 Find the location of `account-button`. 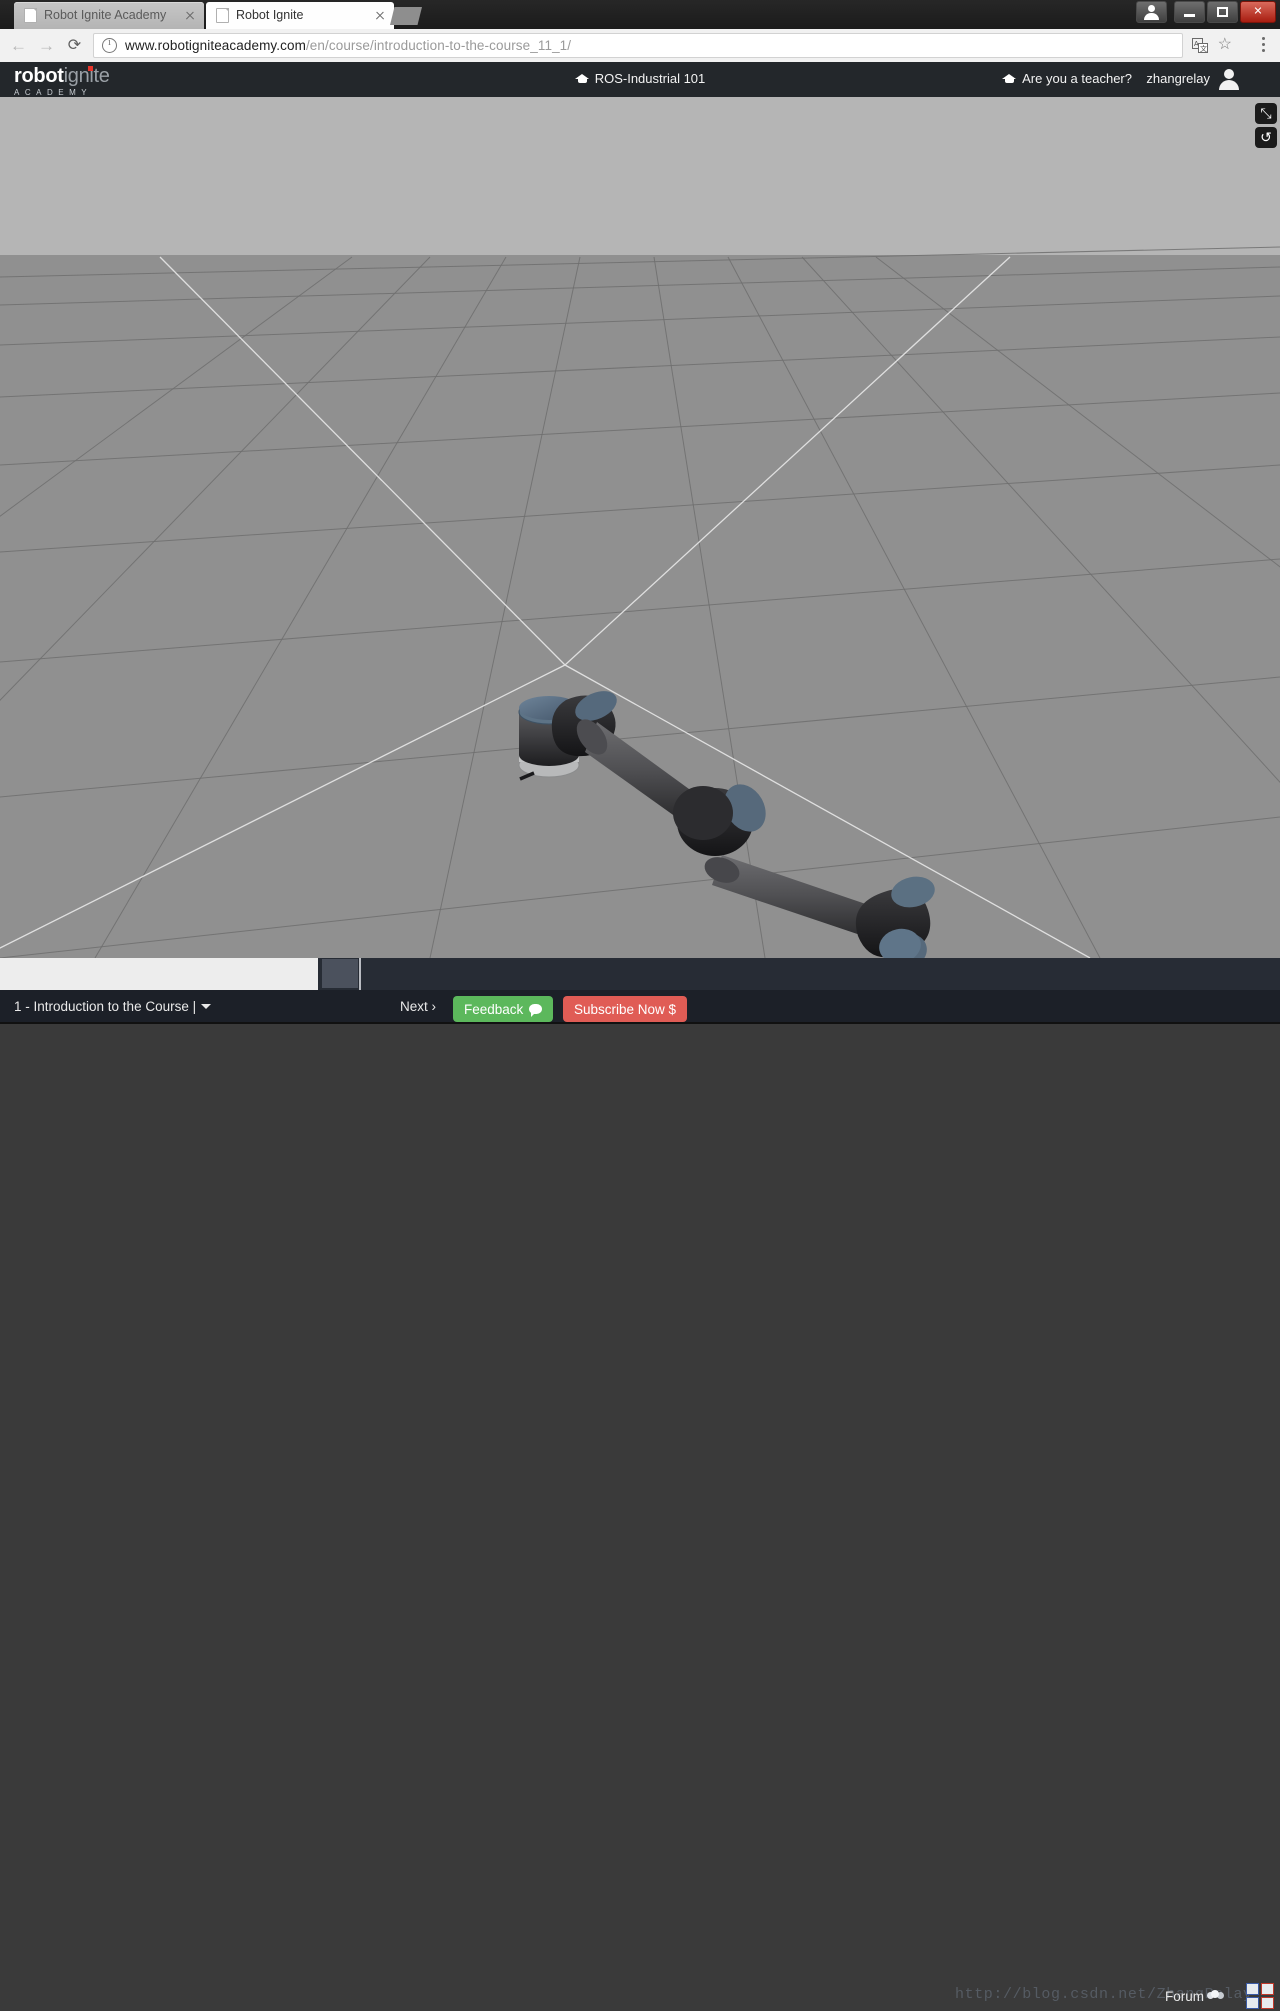

account-button is located at coordinates (1151, 12).